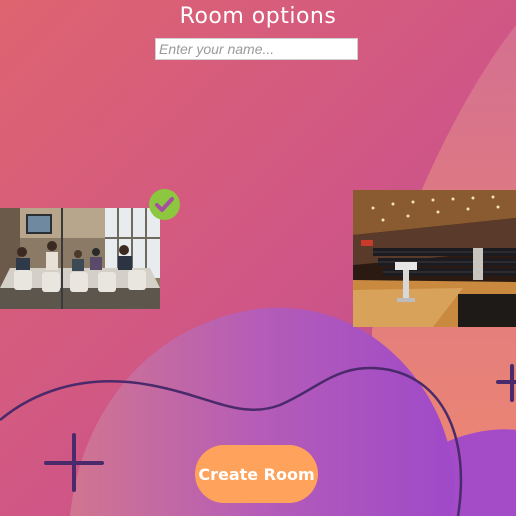 This screenshot has width=516, height=516. I want to click on create-room-button: Create Room, so click(256, 474).